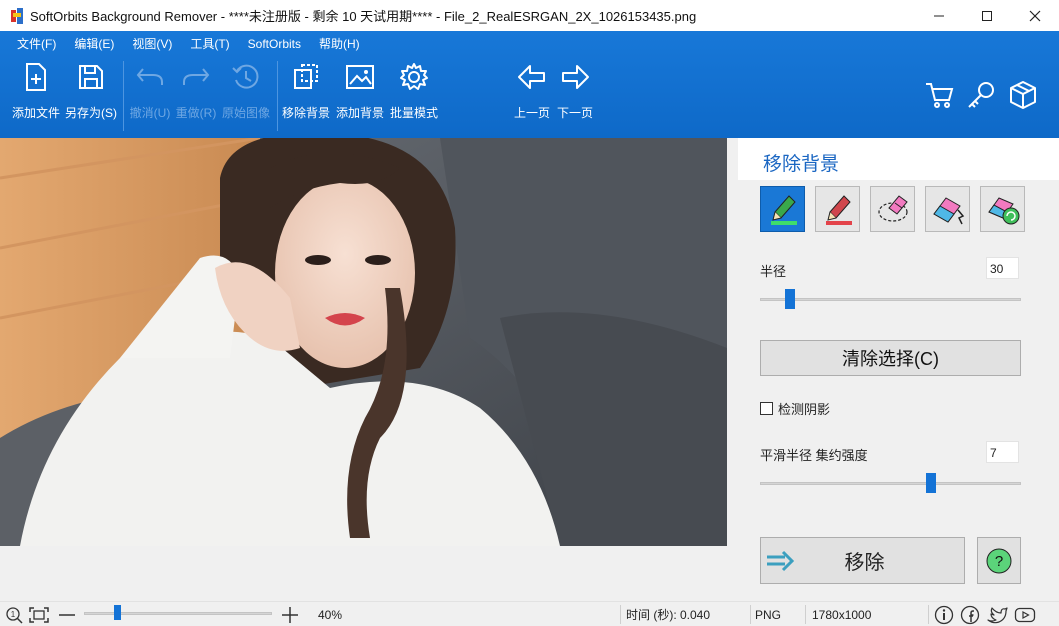 Image resolution: width=1059 pixels, height=626 pixels. Describe the element at coordinates (209, 45) in the screenshot. I see `menu-tools: 工具(T)` at that location.